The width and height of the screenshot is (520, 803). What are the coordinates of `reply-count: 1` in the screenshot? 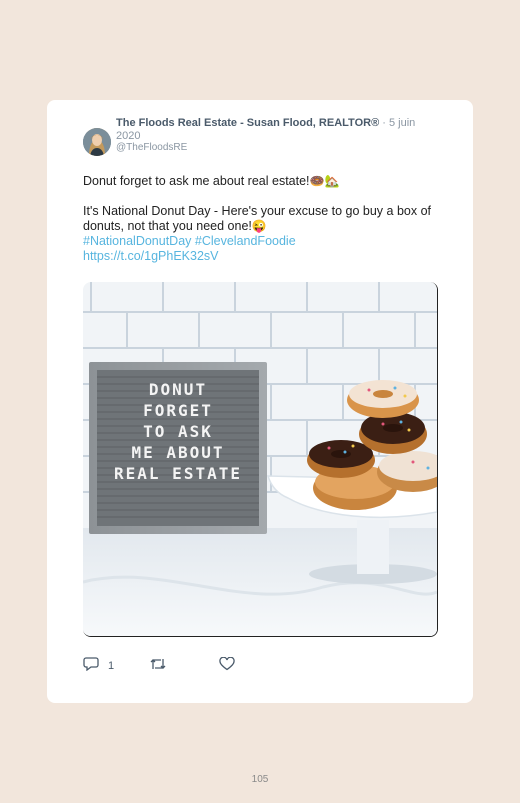 It's located at (111, 665).